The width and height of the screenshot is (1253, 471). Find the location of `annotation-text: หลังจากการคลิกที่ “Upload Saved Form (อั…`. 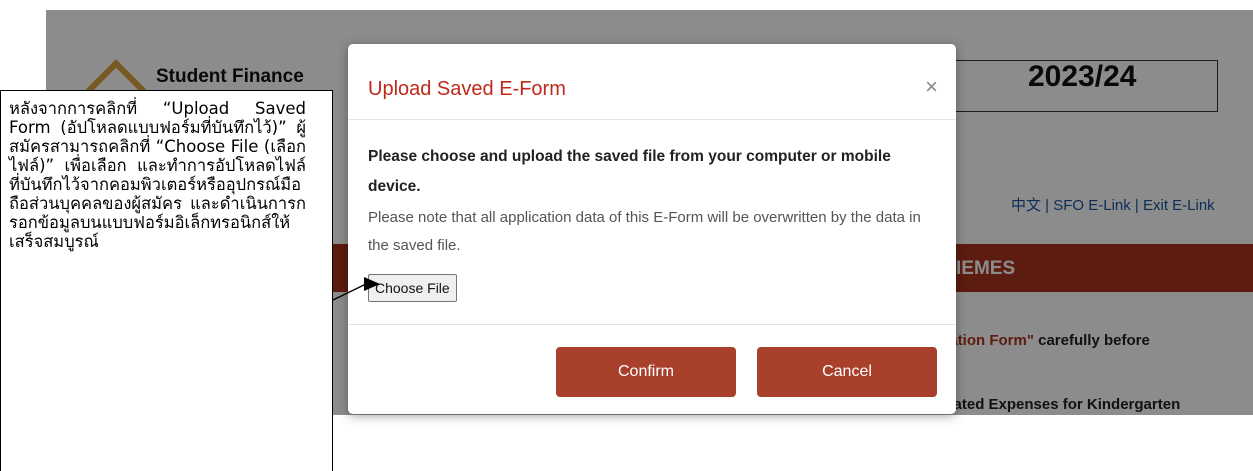

annotation-text: หลังจากการคลิกที่ “Upload Saved Form (อั… is located at coordinates (157, 175).